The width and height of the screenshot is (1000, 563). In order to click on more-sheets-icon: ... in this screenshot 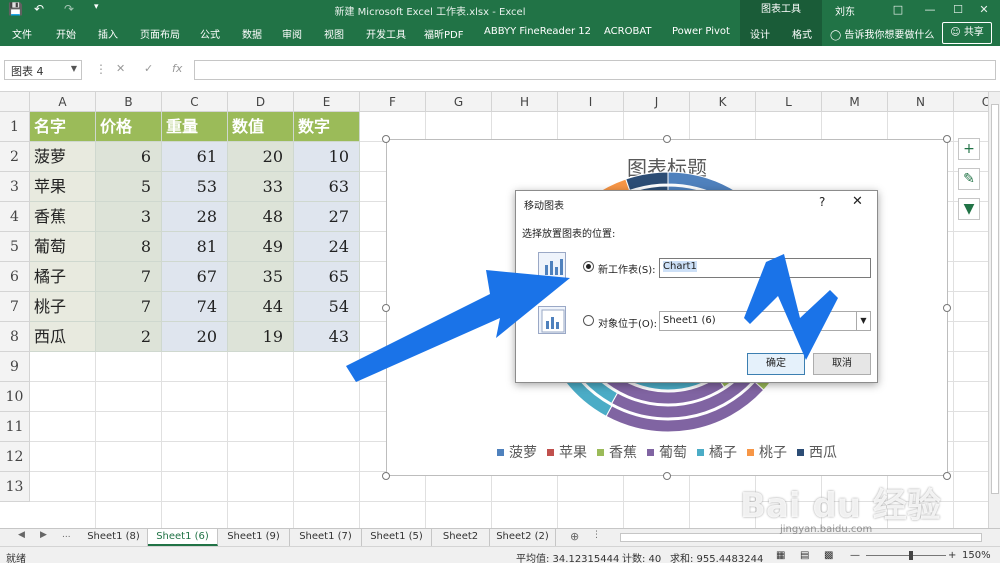, I will do `click(66, 535)`.